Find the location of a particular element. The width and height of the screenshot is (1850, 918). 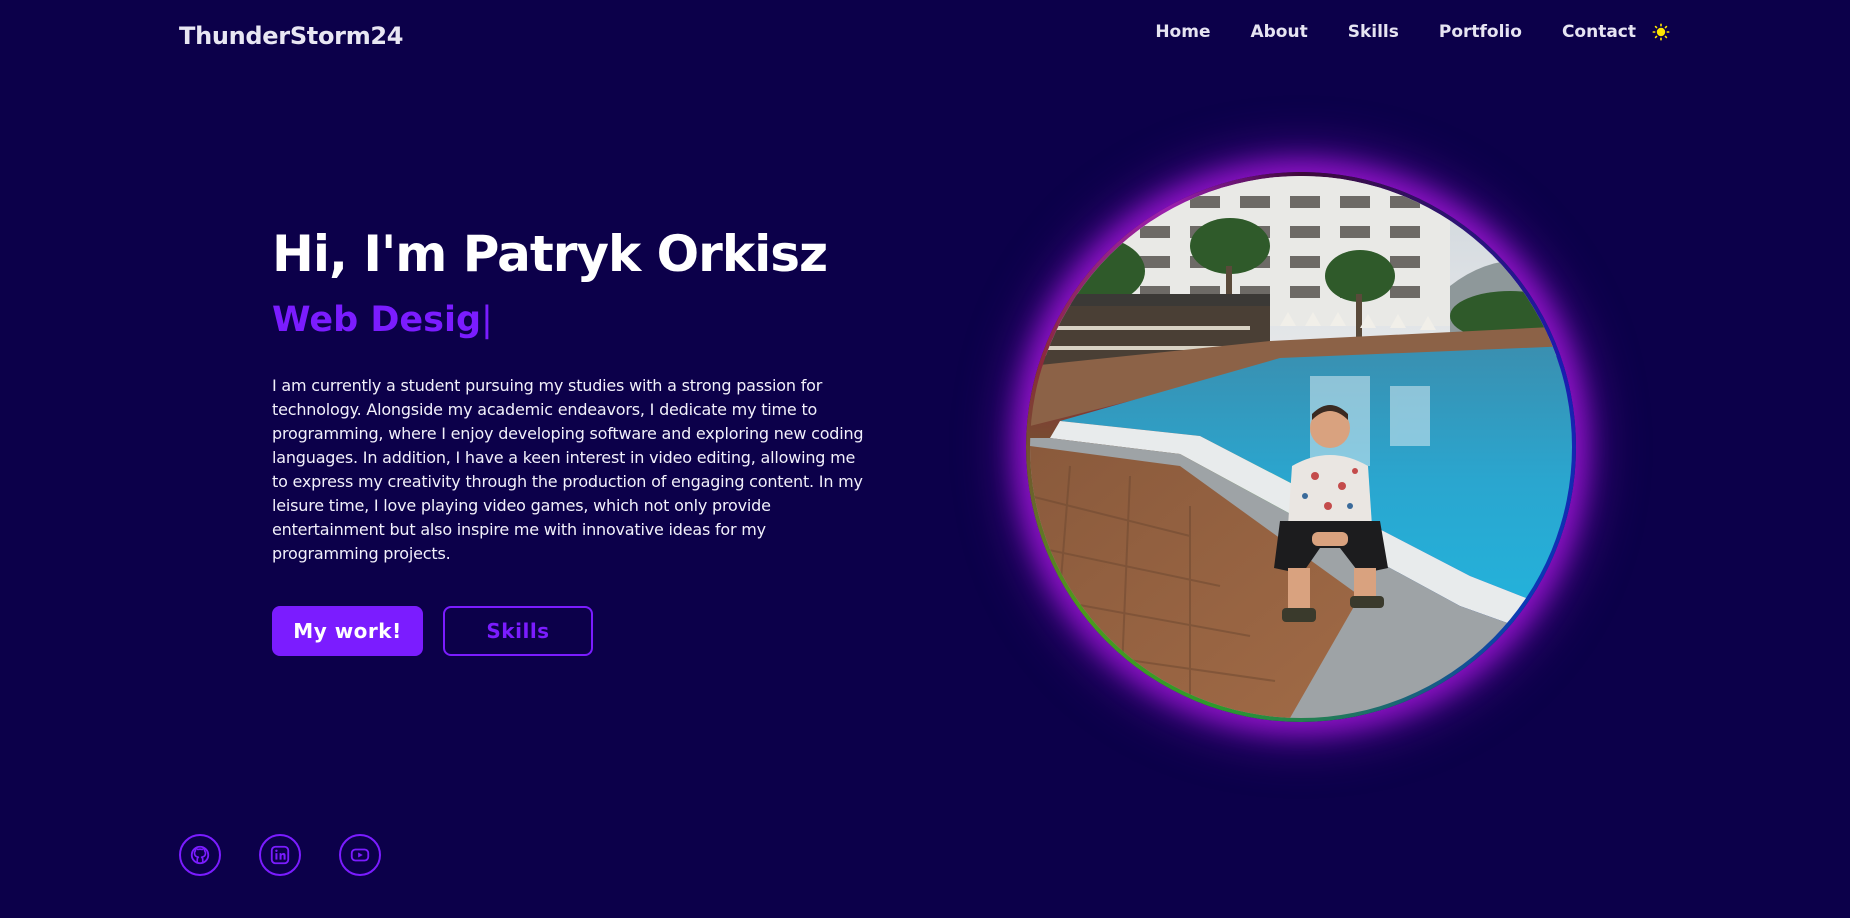

main-nav: Home About Skills Portfolio Contact is located at coordinates (1413, 32).